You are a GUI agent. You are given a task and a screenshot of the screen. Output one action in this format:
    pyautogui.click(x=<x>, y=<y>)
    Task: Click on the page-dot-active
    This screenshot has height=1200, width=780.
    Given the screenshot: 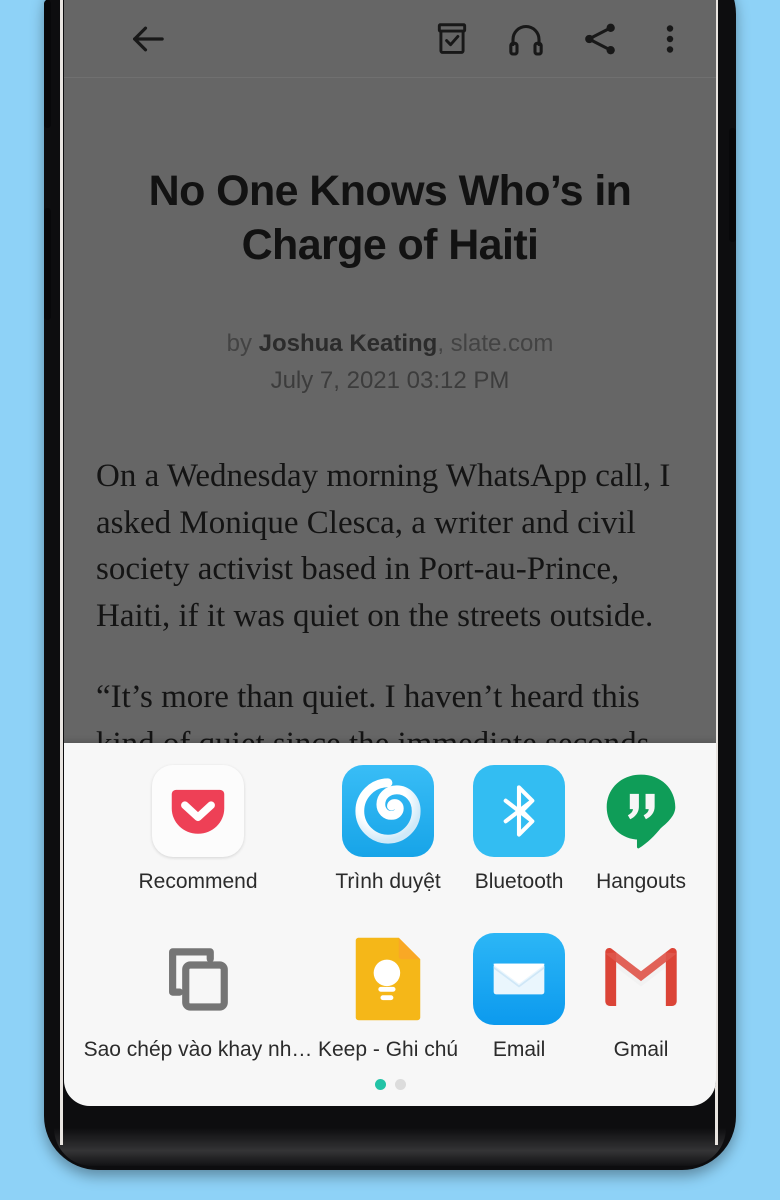 What is the action you would take?
    pyautogui.click(x=380, y=1084)
    